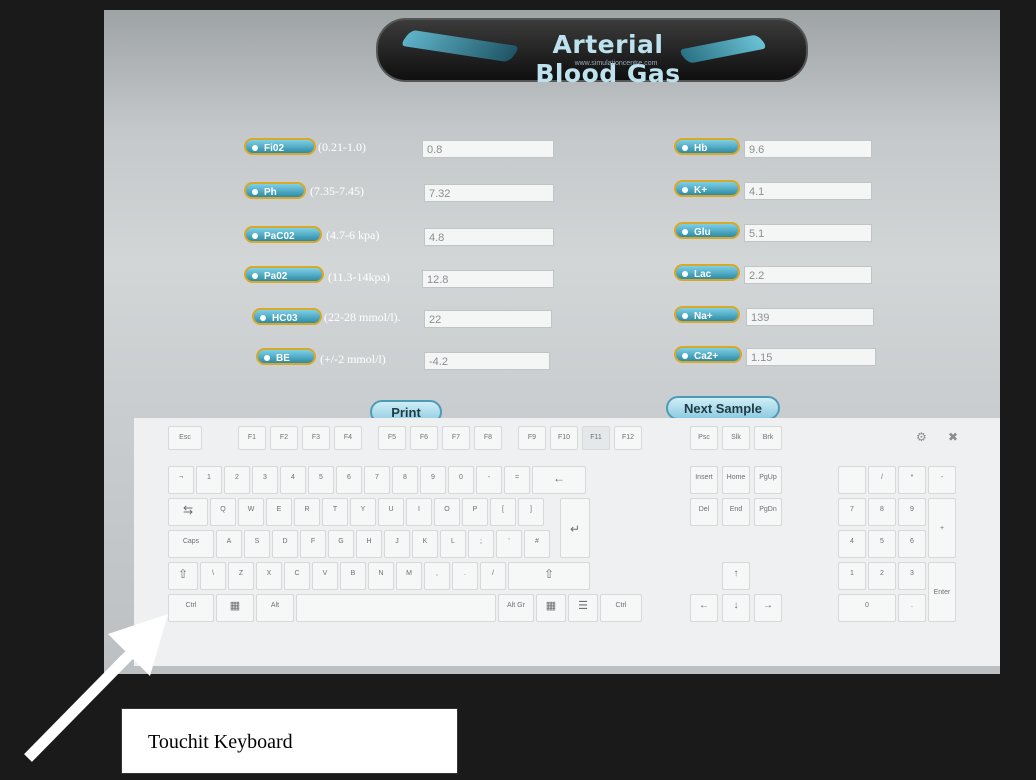 This screenshot has height=780, width=1036. I want to click on caption-box: Touchit Keyboard, so click(289, 741).